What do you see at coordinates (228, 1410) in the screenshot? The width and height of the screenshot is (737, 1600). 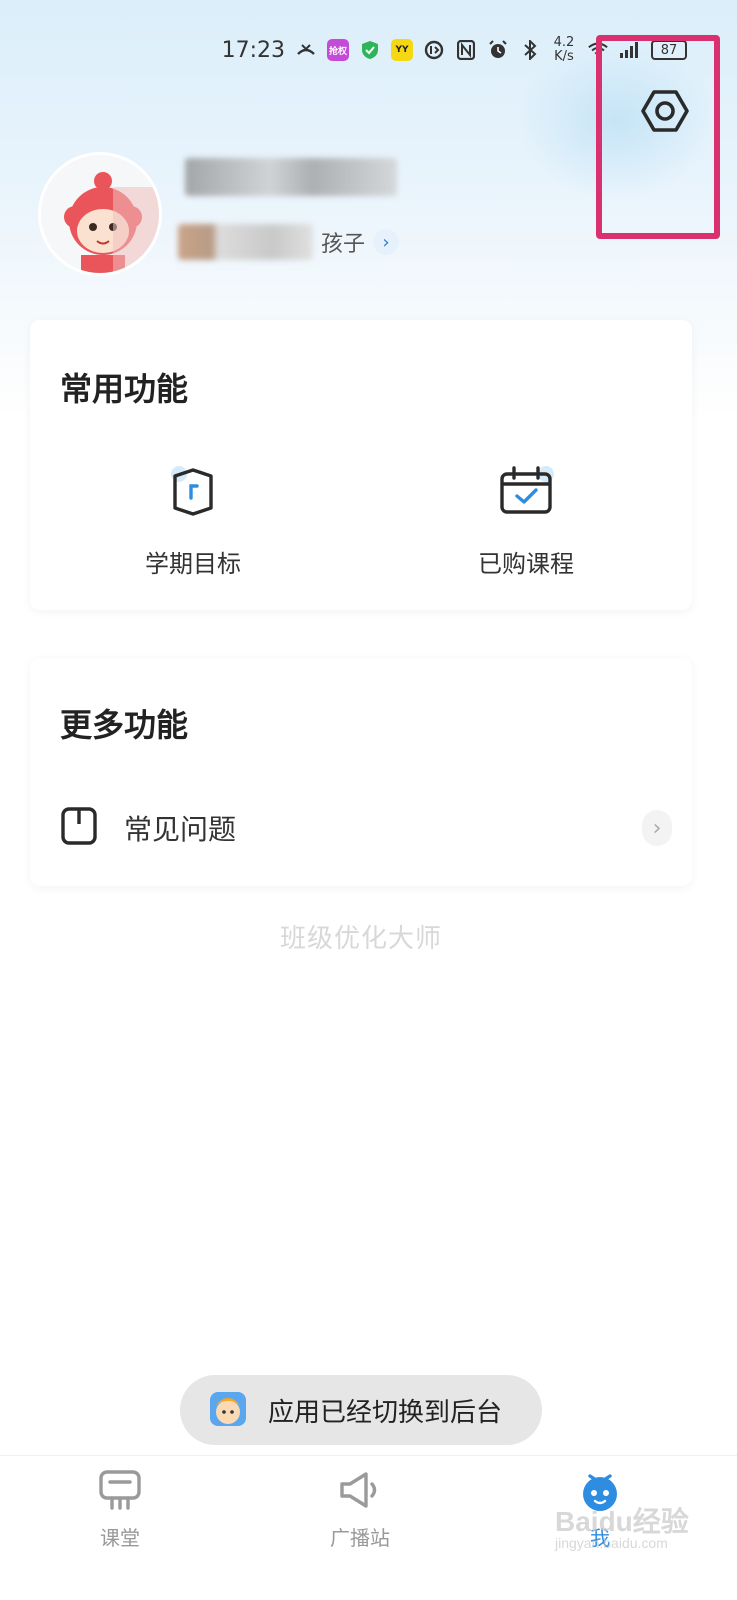 I see `app-mascot-icon` at bounding box center [228, 1410].